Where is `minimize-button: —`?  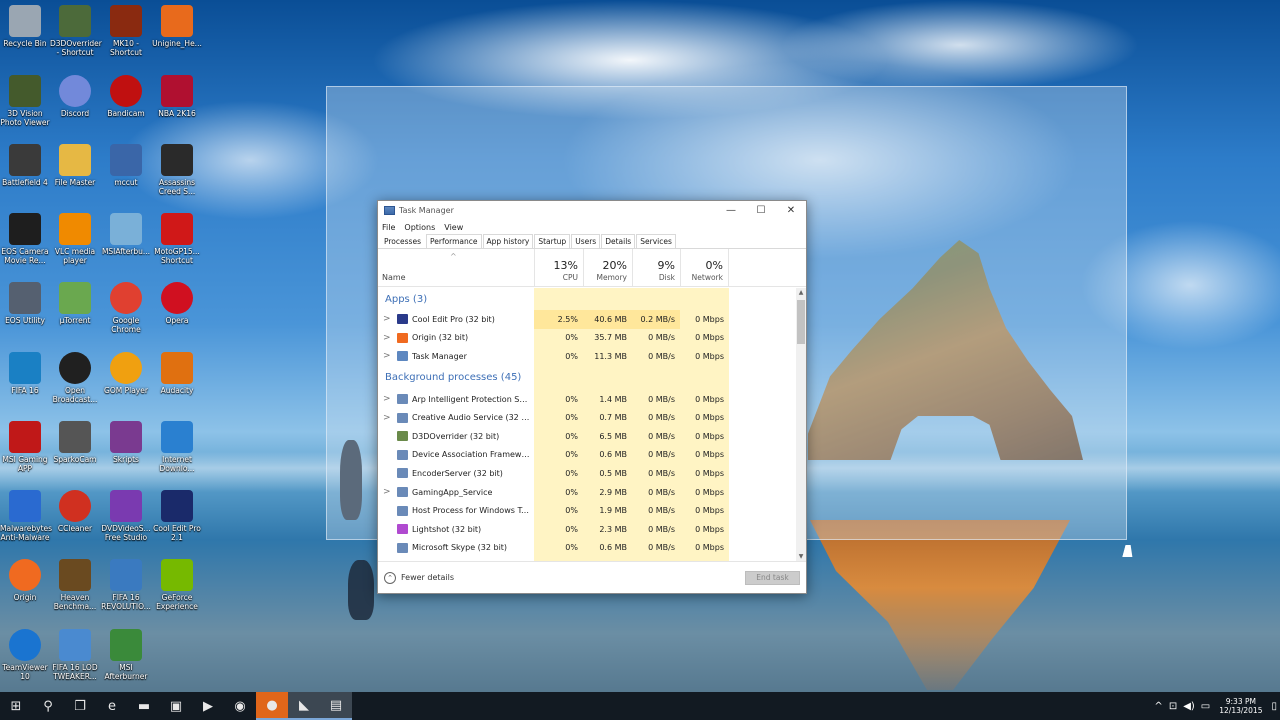
minimize-button: — is located at coordinates (731, 210).